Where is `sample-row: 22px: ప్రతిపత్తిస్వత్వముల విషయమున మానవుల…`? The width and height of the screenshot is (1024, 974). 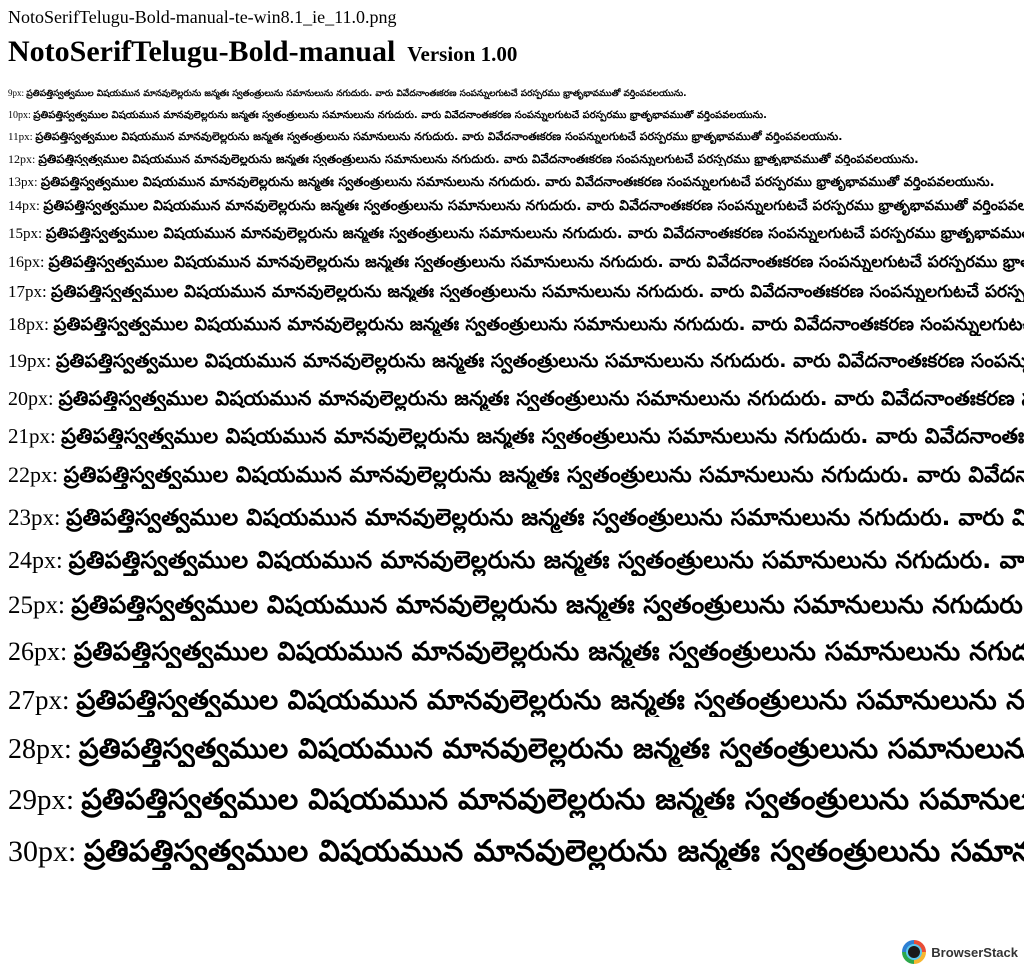
sample-row: 22px: ప్రతిపత్తిస్వత్వముల విషయమున మానవుల… is located at coordinates (516, 475).